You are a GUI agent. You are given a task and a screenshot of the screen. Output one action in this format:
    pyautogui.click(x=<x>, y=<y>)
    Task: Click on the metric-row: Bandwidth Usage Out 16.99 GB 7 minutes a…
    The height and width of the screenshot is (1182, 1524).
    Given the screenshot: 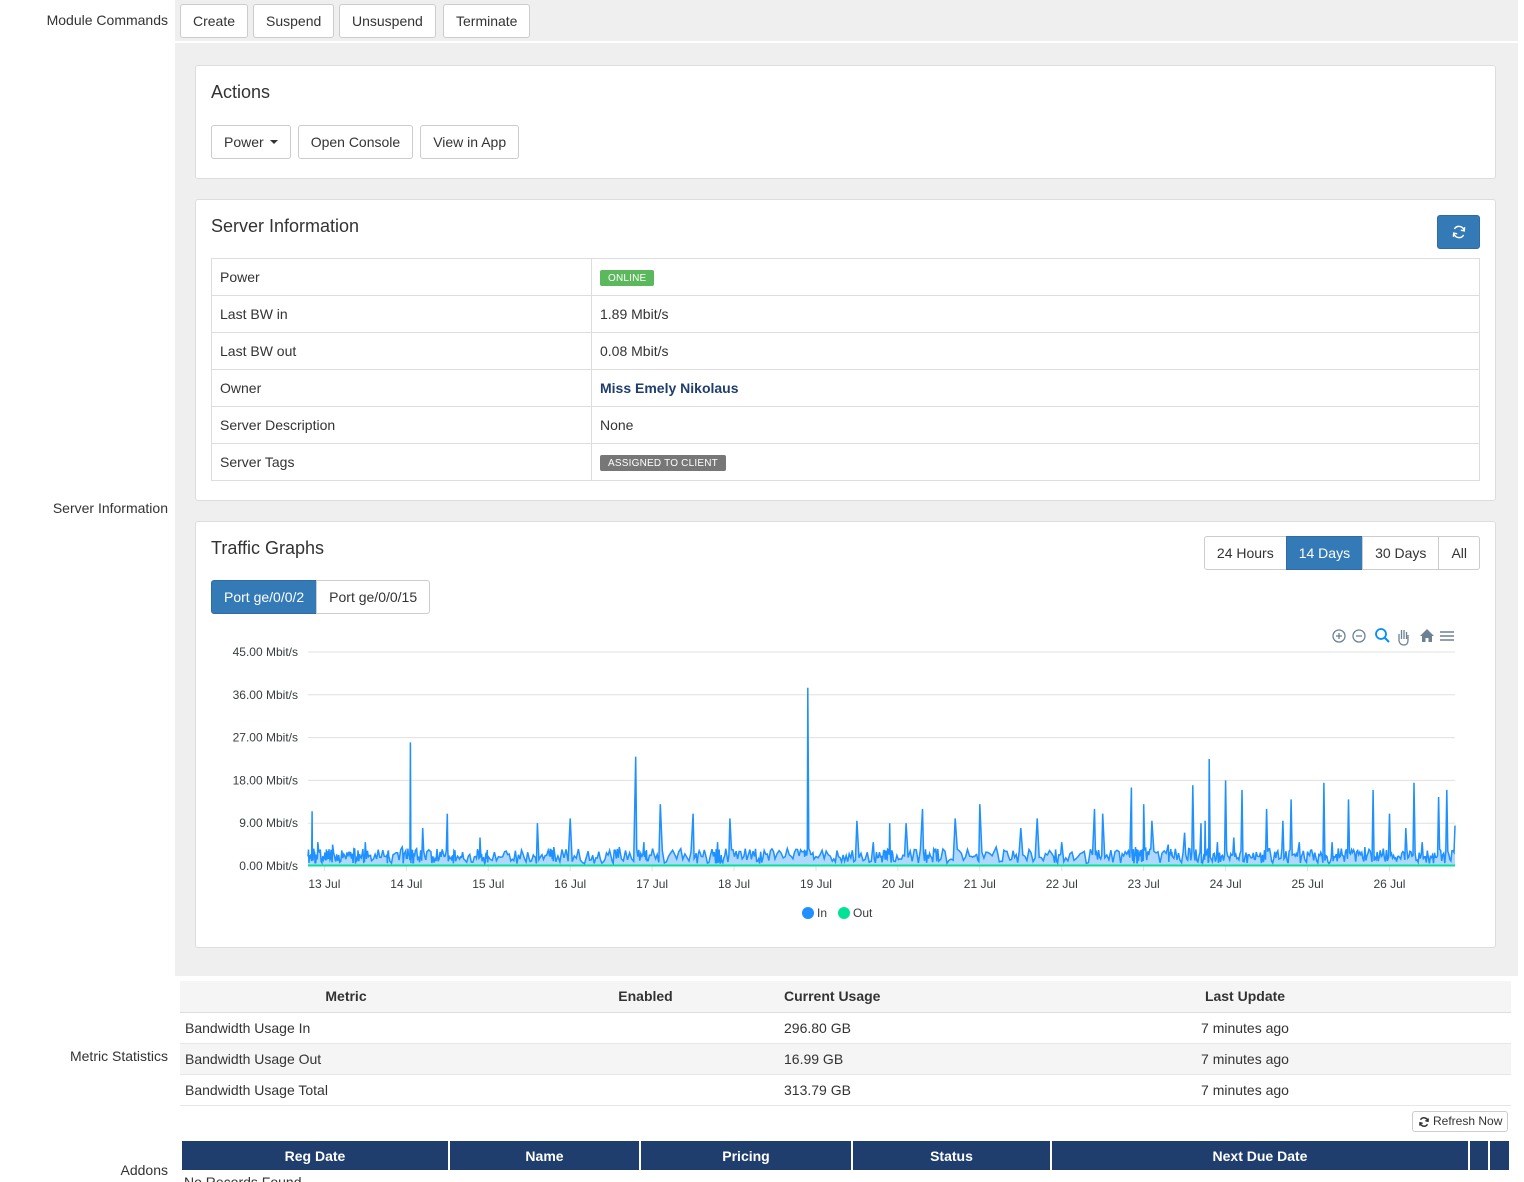 What is the action you would take?
    pyautogui.click(x=845, y=1059)
    